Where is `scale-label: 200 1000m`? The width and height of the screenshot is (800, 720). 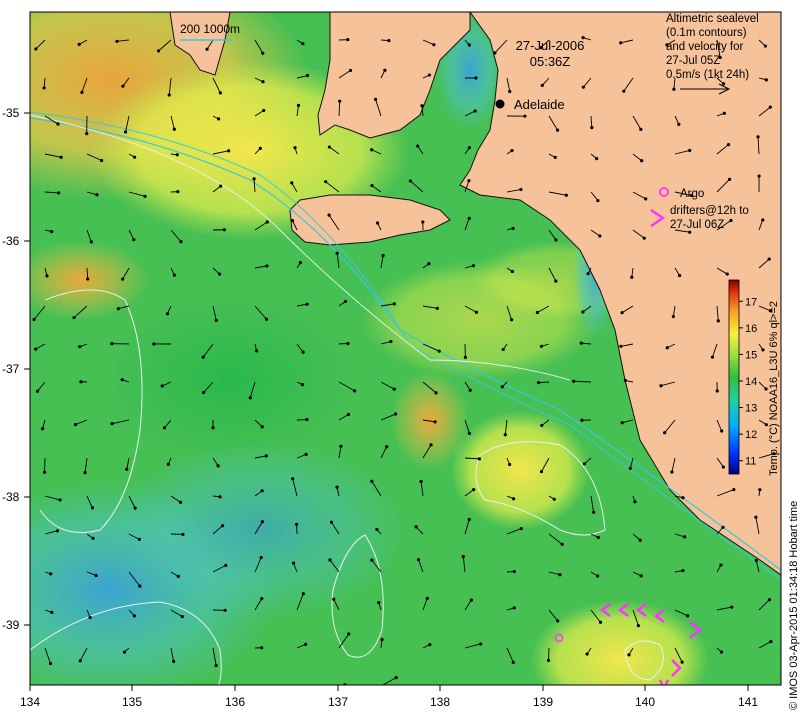
scale-label: 200 1000m is located at coordinates (210, 29).